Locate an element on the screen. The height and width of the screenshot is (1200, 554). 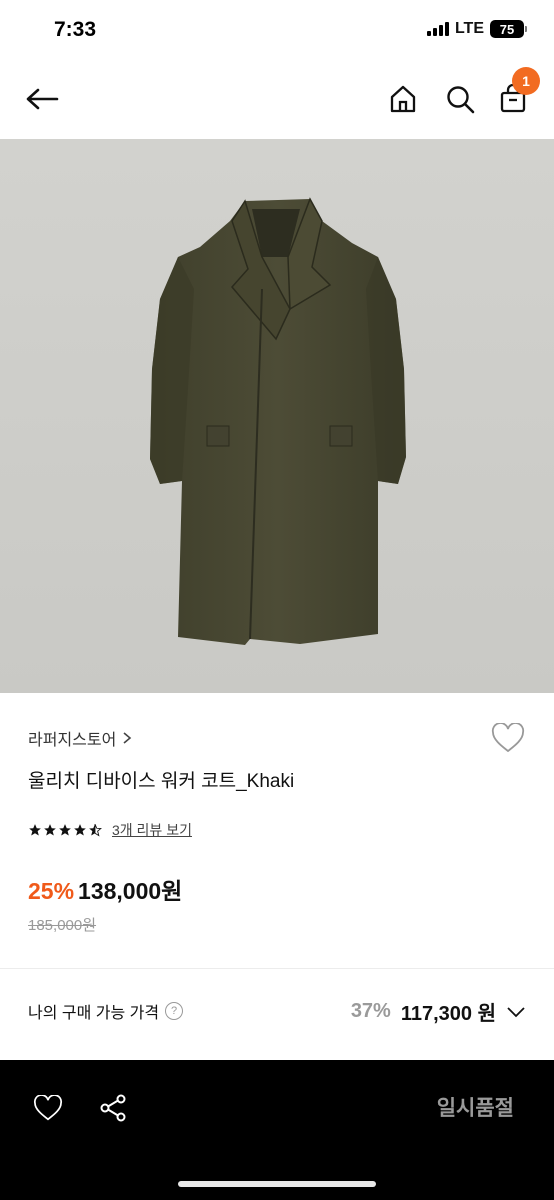
search-button is located at coordinates (460, 99).